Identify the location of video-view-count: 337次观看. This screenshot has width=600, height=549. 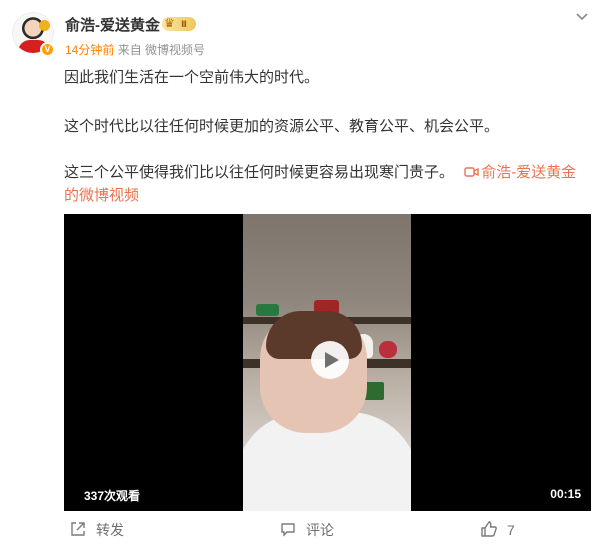
(112, 496).